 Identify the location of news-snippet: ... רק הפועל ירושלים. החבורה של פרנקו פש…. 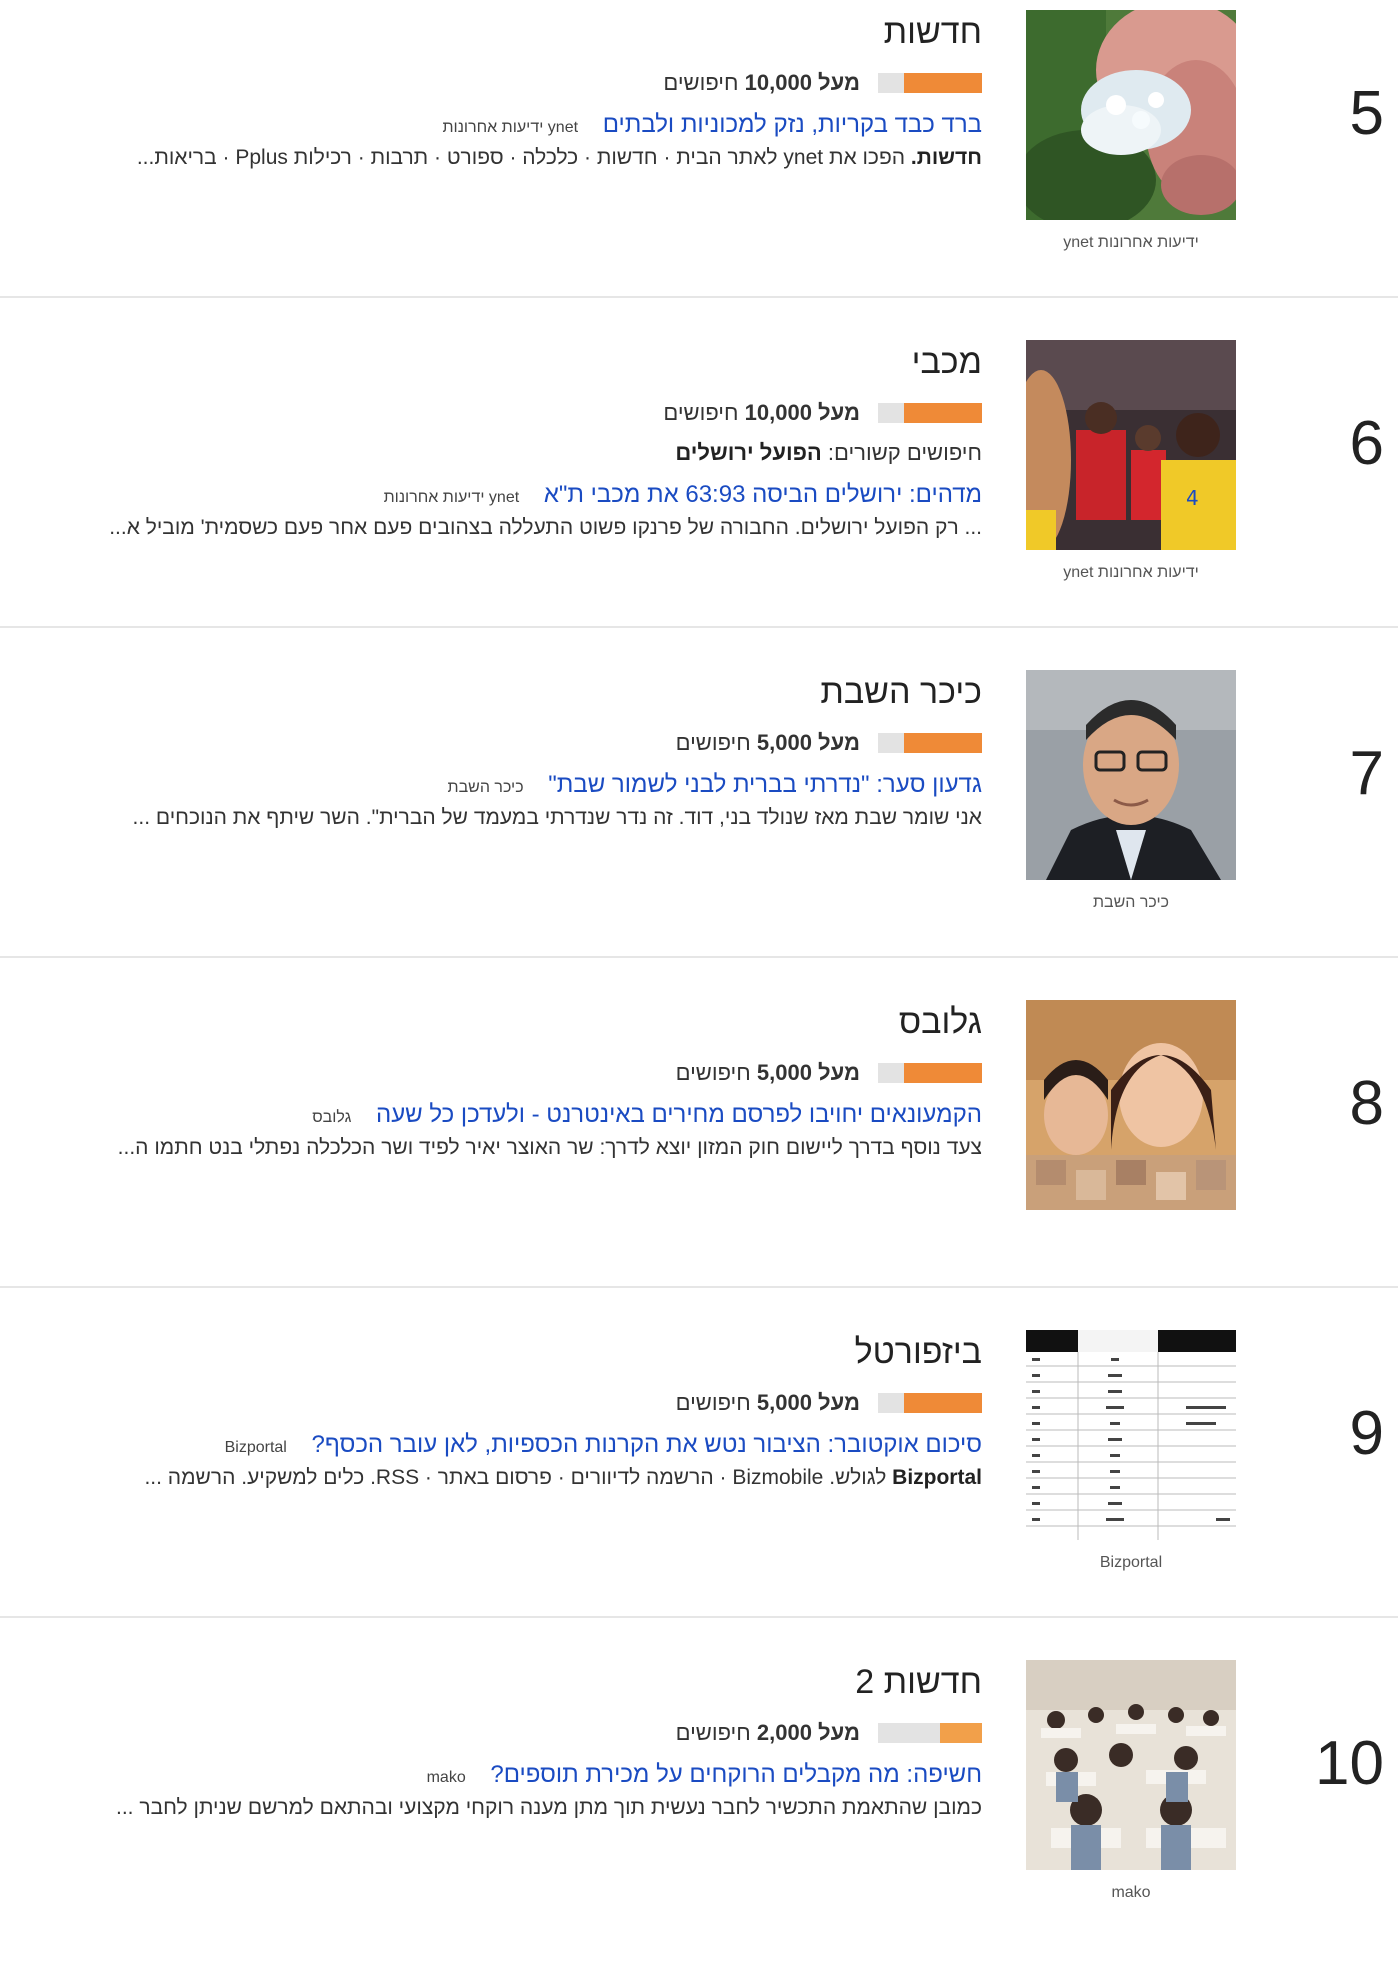
(545, 527).